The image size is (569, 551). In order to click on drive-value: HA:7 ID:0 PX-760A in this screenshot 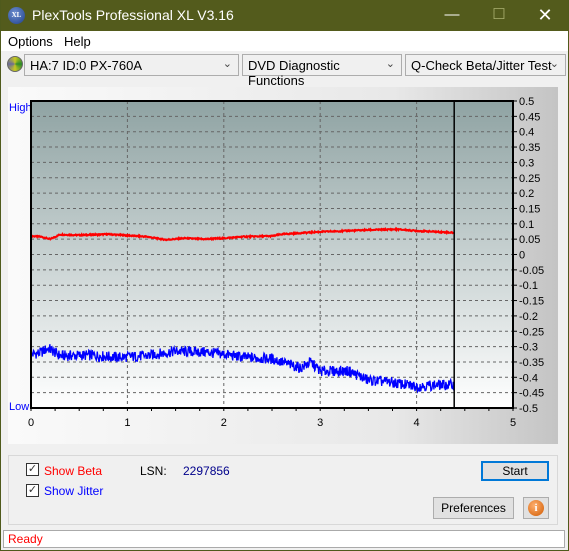, I will do `click(86, 65)`.